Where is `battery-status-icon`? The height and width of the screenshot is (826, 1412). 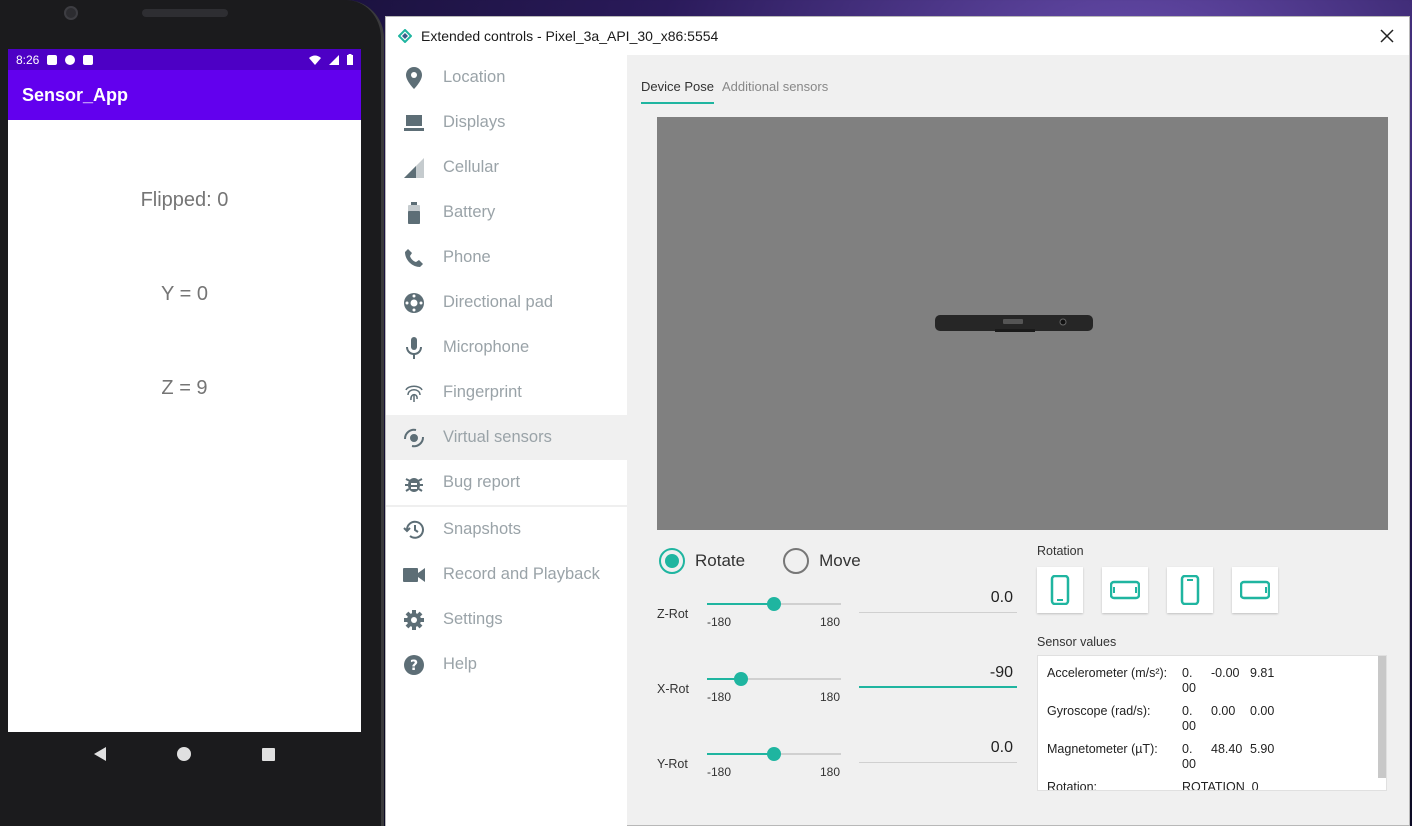
battery-status-icon is located at coordinates (350, 59).